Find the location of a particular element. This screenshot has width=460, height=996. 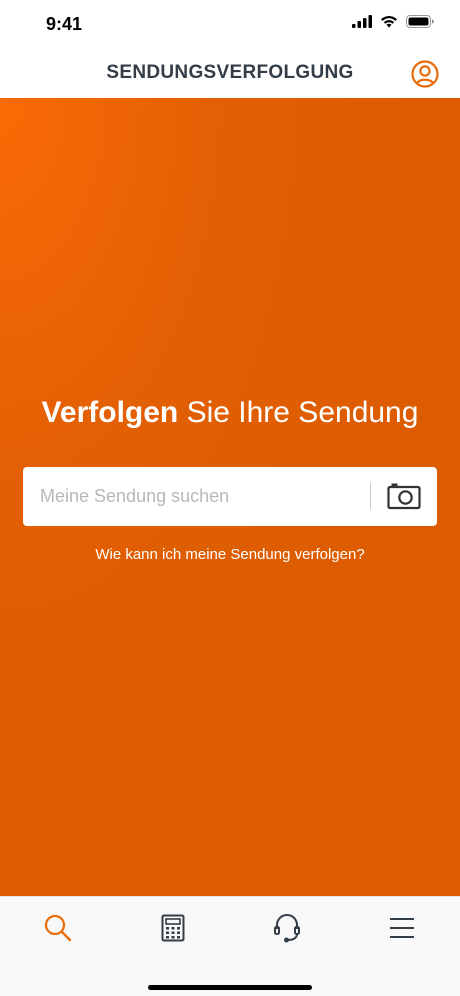

scan-camera-button is located at coordinates (404, 496).